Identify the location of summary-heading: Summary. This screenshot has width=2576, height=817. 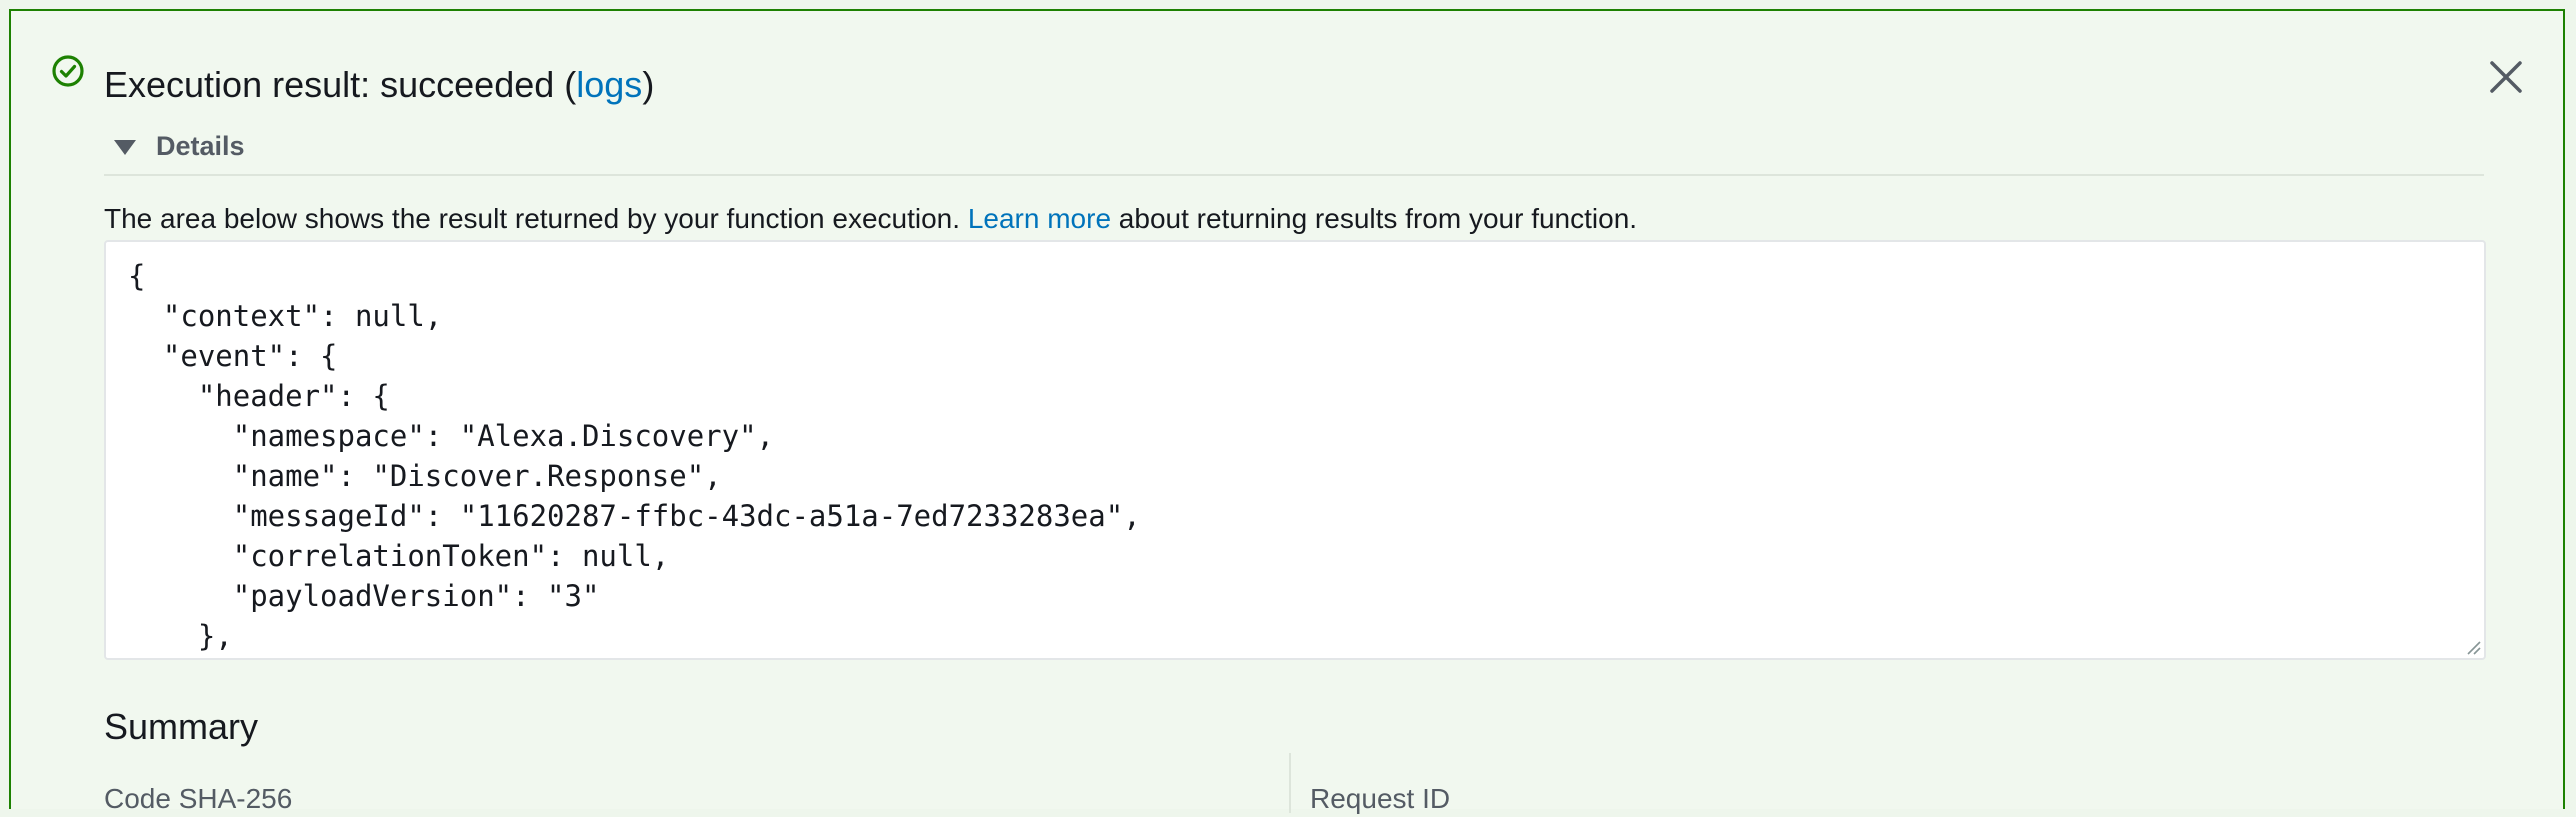
(181, 726).